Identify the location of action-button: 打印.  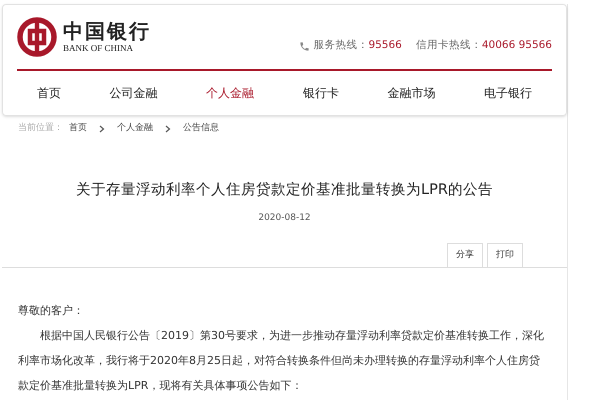
(505, 255).